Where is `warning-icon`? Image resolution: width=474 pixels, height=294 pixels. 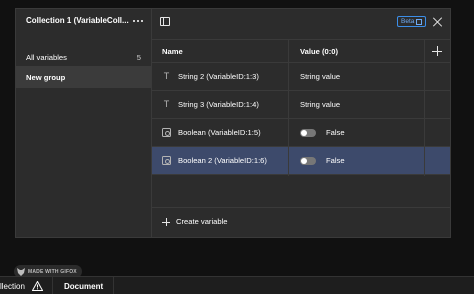
warning-icon is located at coordinates (37, 286).